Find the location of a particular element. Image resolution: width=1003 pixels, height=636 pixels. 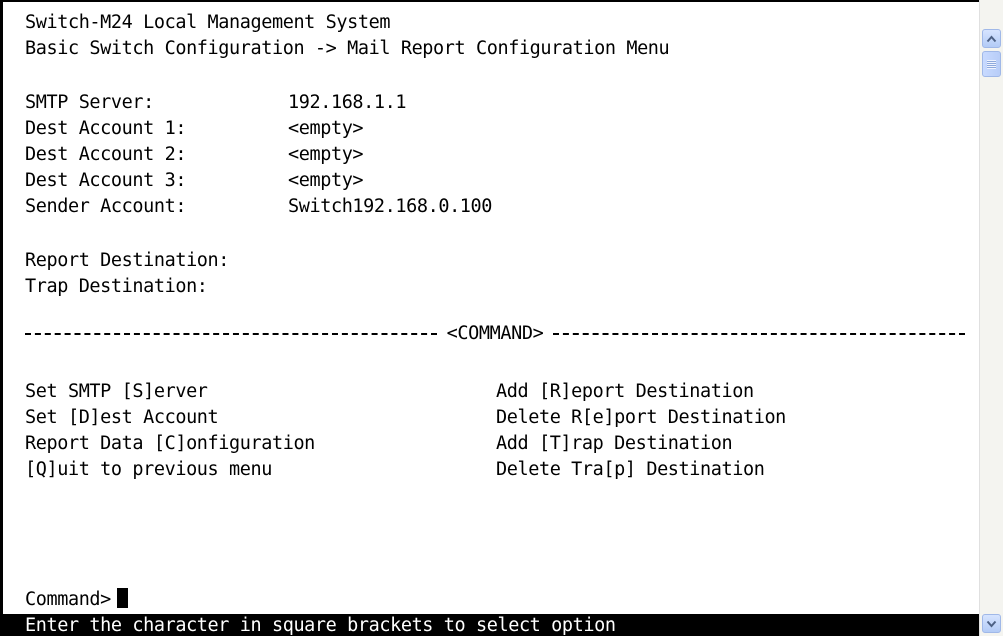

command-quit-to-previous-menu: [Q]uit to previous menu is located at coordinates (148, 470).